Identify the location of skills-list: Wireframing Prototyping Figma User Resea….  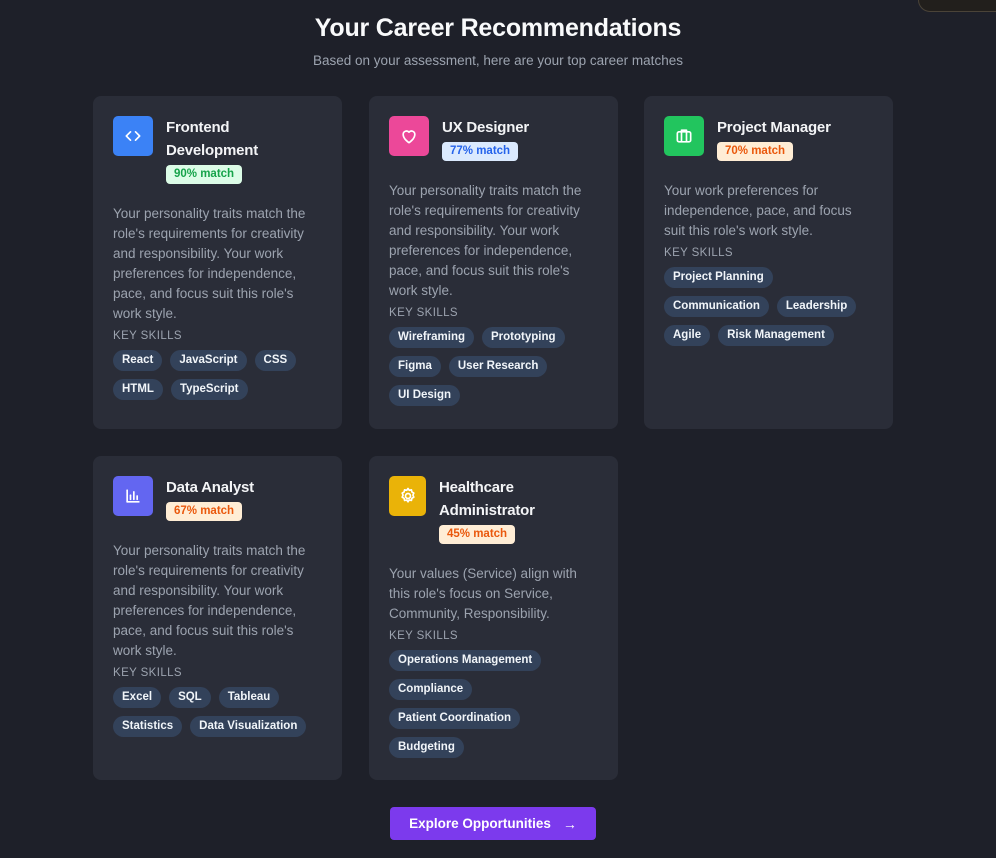
(493, 366).